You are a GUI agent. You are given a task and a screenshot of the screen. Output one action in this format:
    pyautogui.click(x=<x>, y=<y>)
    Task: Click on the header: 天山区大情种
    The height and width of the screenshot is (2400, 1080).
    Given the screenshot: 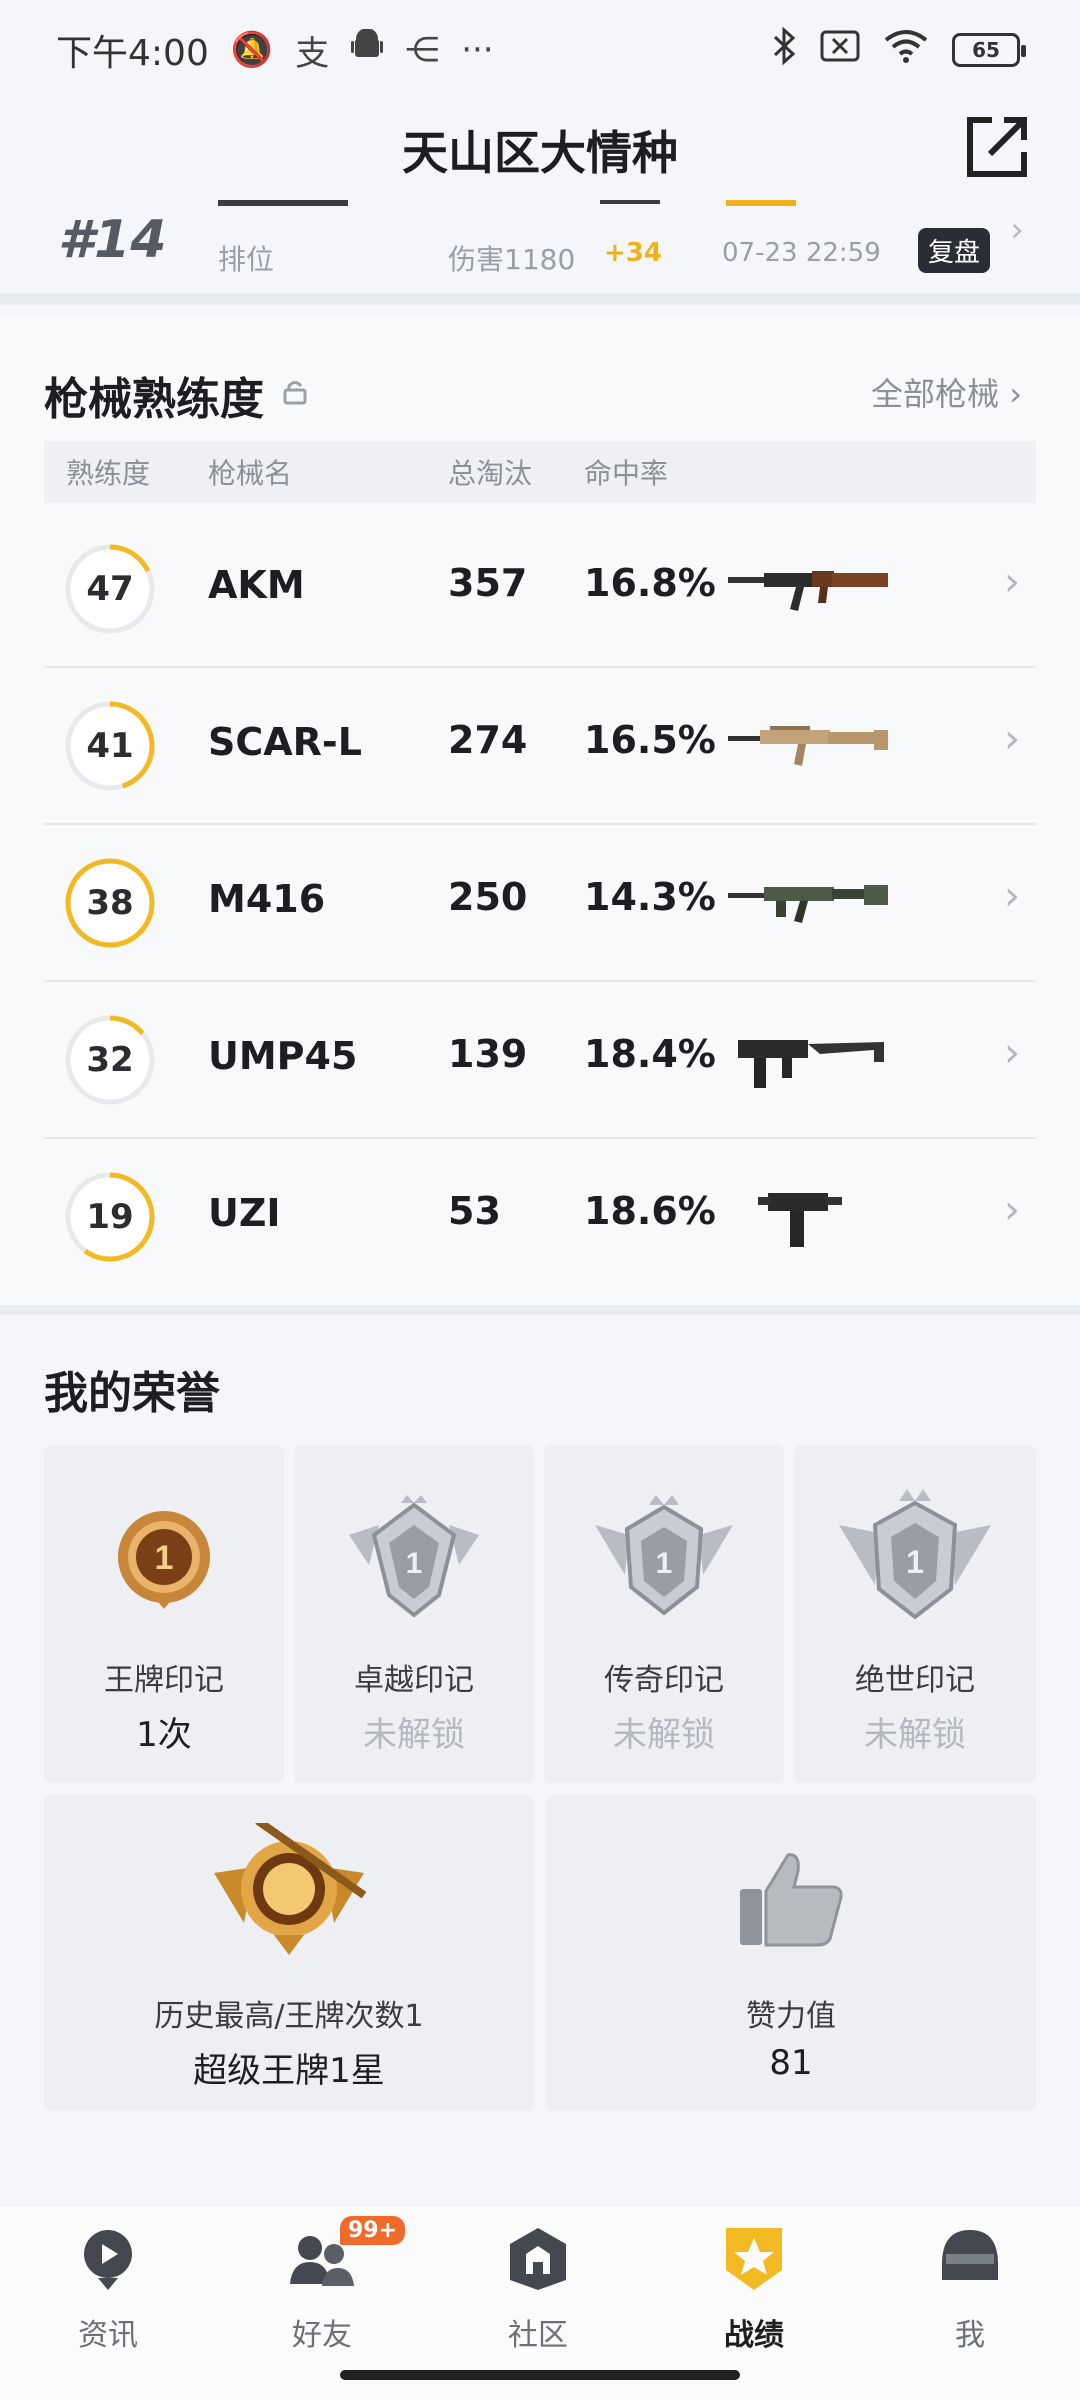 What is the action you would take?
    pyautogui.click(x=540, y=150)
    